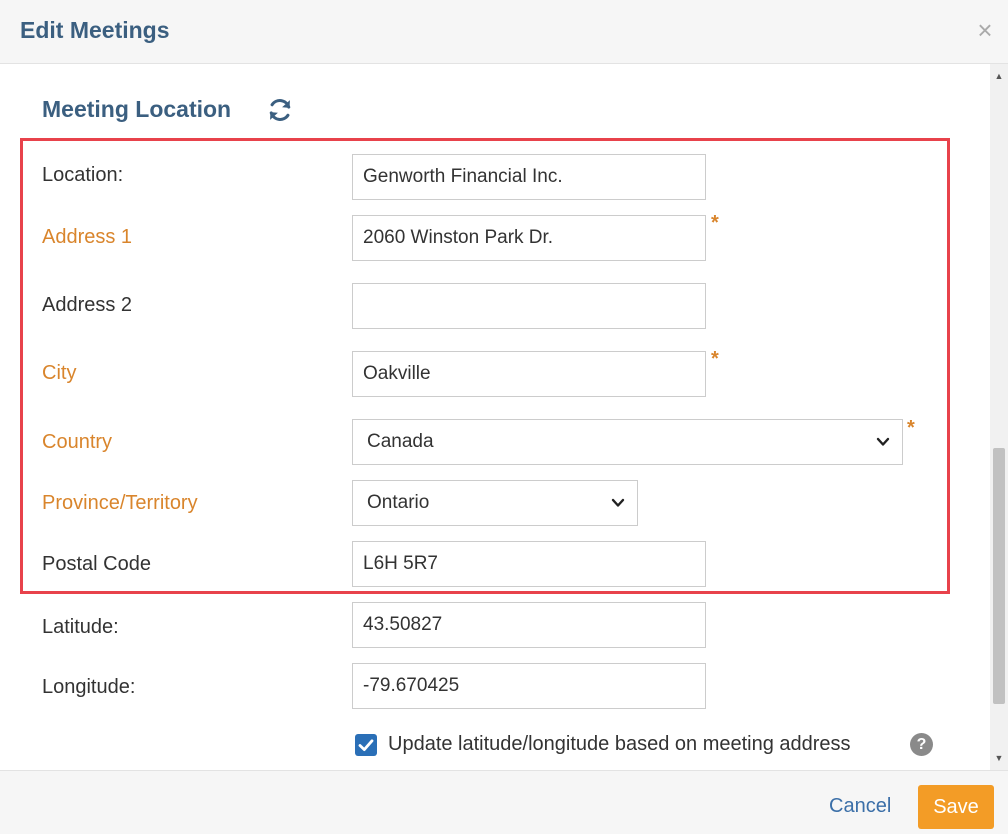 The width and height of the screenshot is (1008, 834). Describe the element at coordinates (280, 110) in the screenshot. I see `refresh-icon` at that location.